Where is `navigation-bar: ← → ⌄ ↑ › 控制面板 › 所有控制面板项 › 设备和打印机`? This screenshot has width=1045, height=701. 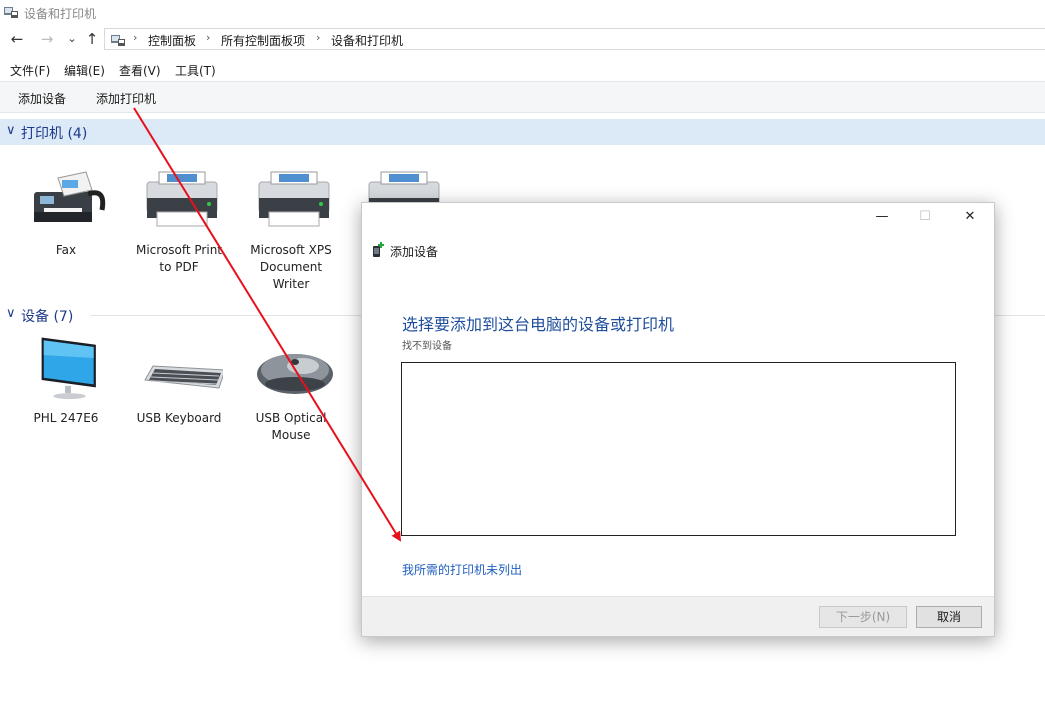 navigation-bar: ← → ⌄ ↑ › 控制面板 › 所有控制面板项 › 设备和打印机 is located at coordinates (522, 39).